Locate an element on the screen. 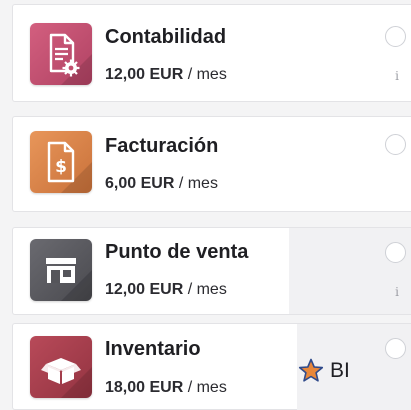 The width and height of the screenshot is (411, 410). bi-badge: BI is located at coordinates (324, 370).